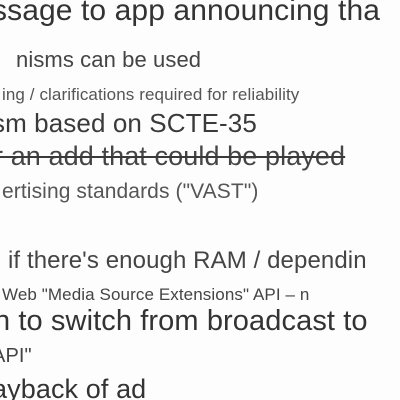 The image size is (400, 400). What do you see at coordinates (109, 59) in the screenshot?
I see `text-line: nisms can be used` at bounding box center [109, 59].